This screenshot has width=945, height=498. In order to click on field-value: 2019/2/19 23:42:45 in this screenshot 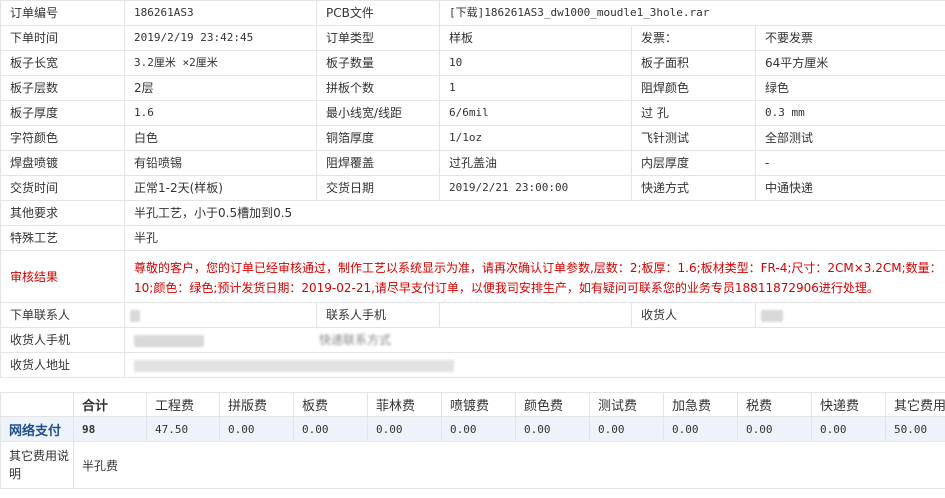, I will do `click(220, 38)`.